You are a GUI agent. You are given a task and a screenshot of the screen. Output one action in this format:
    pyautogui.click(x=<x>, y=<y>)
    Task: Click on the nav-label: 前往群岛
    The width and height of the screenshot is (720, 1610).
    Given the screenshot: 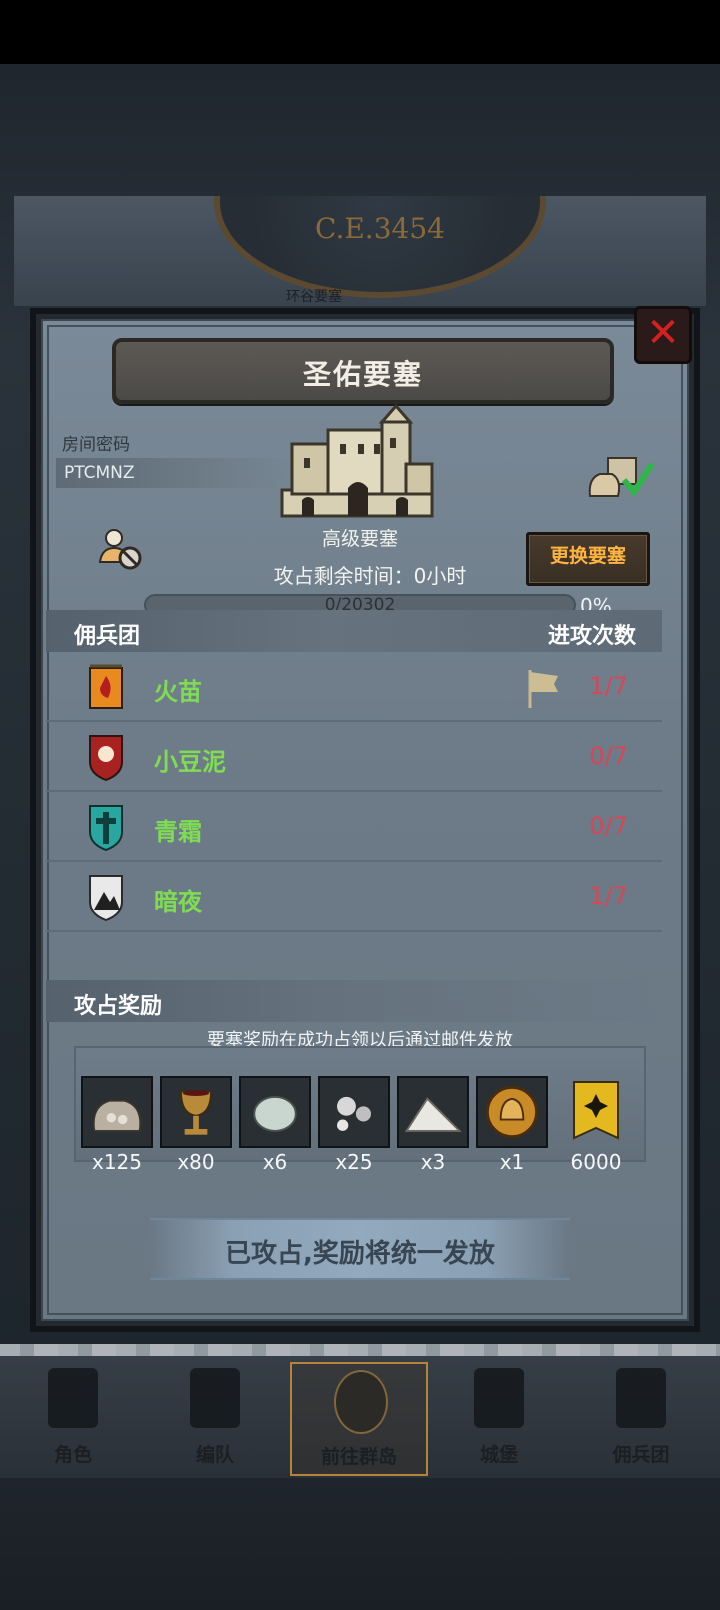 What is the action you would take?
    pyautogui.click(x=358, y=1457)
    